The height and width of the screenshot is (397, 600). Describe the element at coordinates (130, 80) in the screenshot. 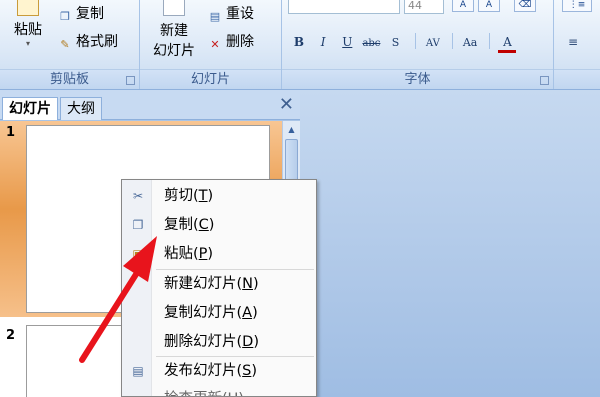

I see `clipboard-dialog-launcher` at that location.